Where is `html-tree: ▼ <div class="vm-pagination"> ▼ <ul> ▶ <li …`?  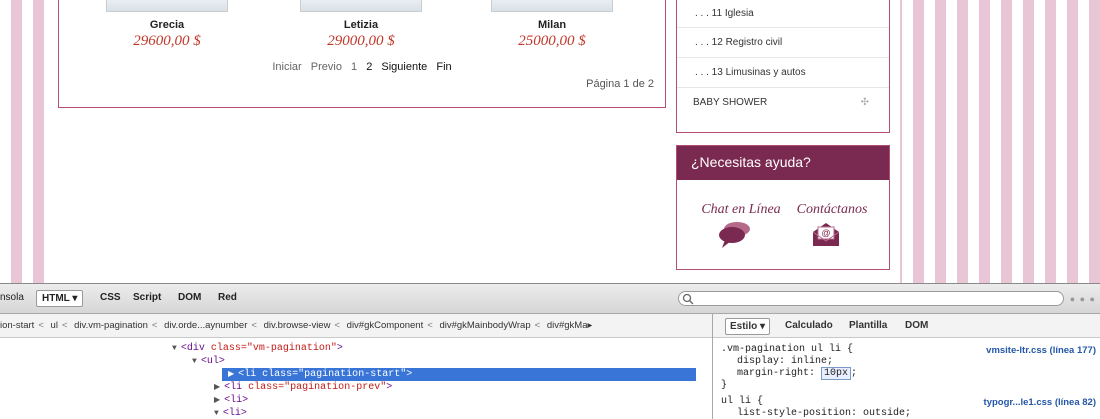 html-tree: ▼ <div class="vm-pagination"> ▼ <ul> ▶ <li … is located at coordinates (356, 378).